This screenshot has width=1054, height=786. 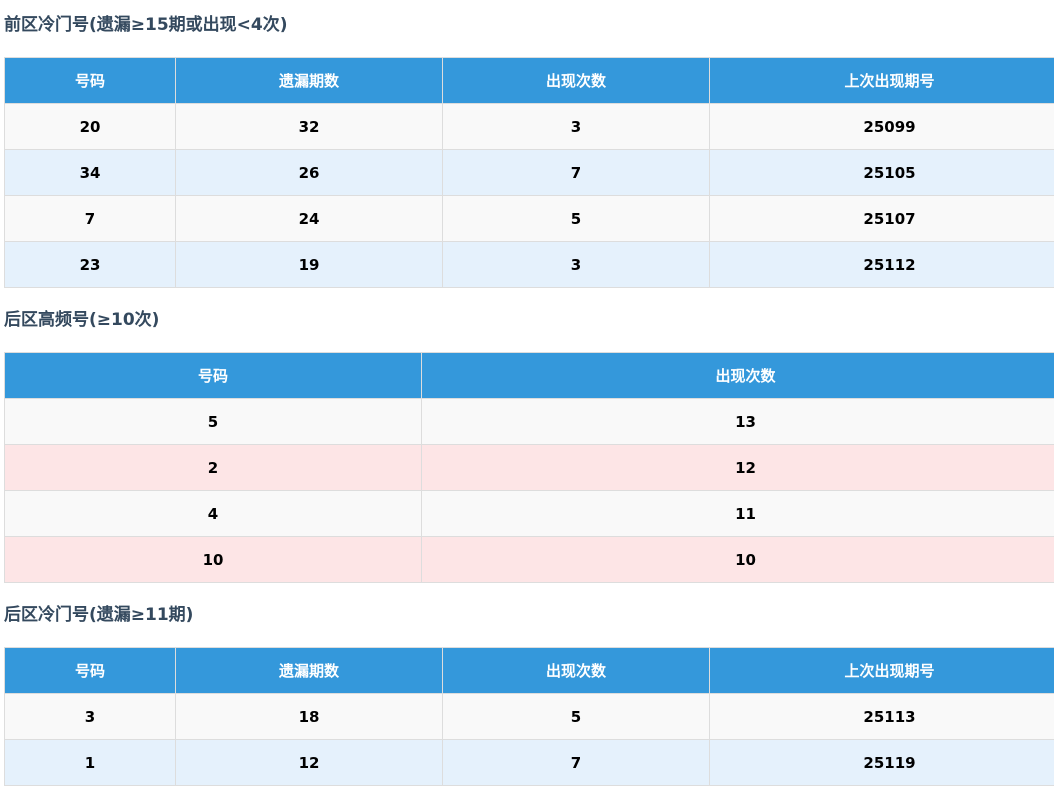 What do you see at coordinates (882, 219) in the screenshot?
I see `table-cell: 25107` at bounding box center [882, 219].